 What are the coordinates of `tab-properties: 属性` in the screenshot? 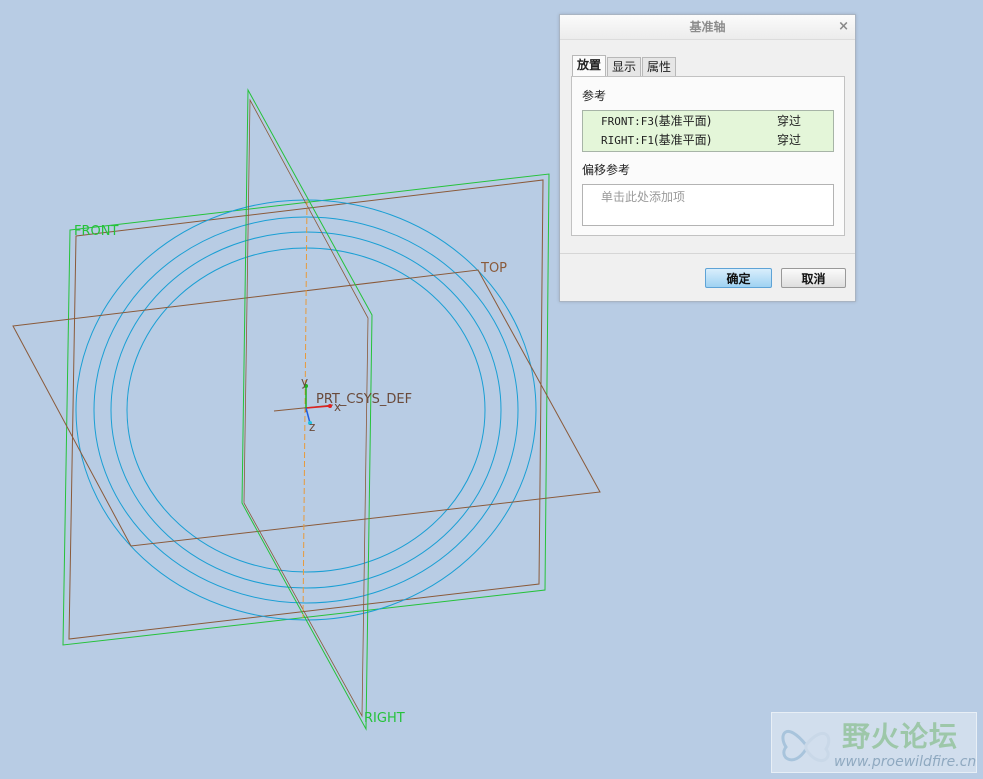 It's located at (659, 66).